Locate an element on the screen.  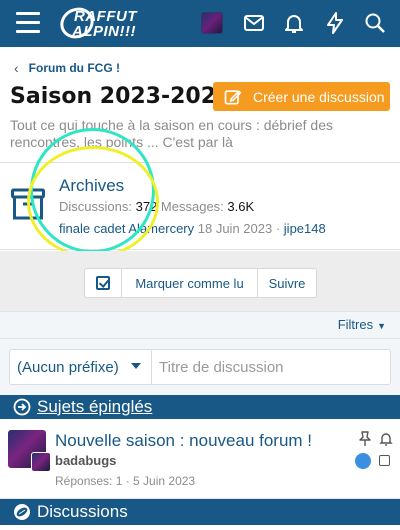
latest-date: 18 Juin 2023 is located at coordinates (235, 228).